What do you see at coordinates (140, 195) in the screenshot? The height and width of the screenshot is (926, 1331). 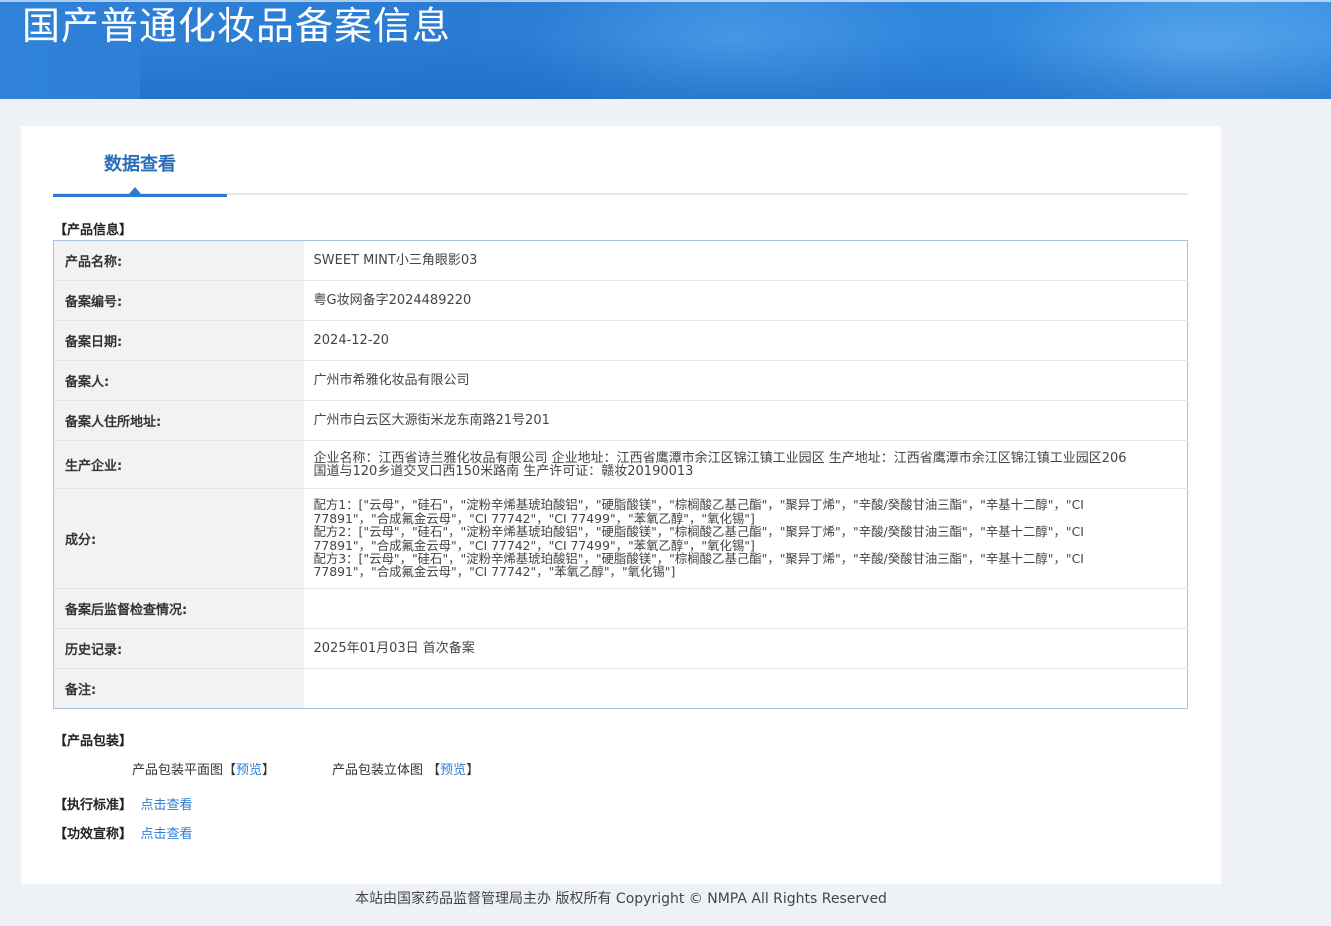 I see `tab-active-indicator` at bounding box center [140, 195].